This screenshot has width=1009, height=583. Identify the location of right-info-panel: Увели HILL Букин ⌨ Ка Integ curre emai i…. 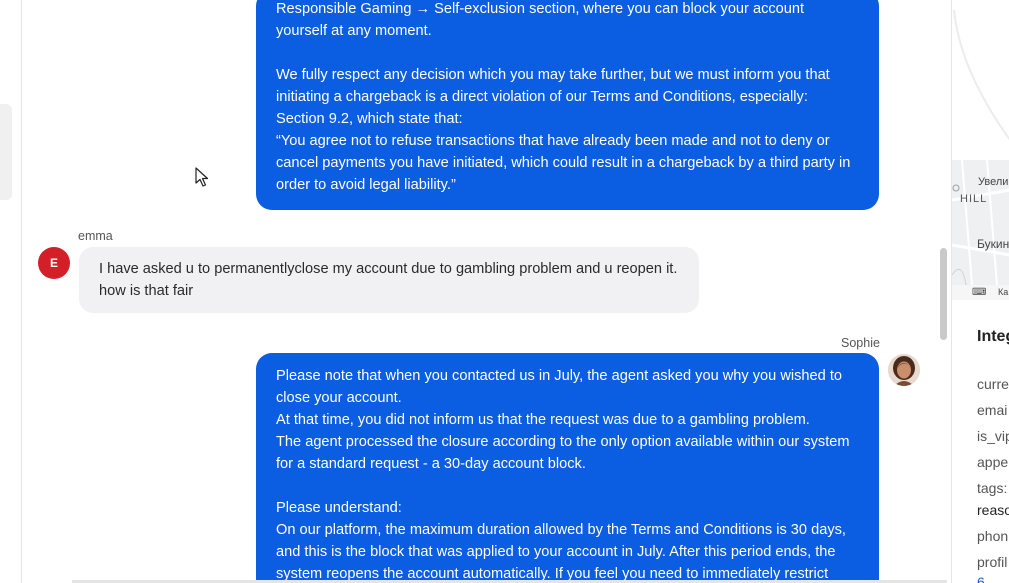
(980, 291).